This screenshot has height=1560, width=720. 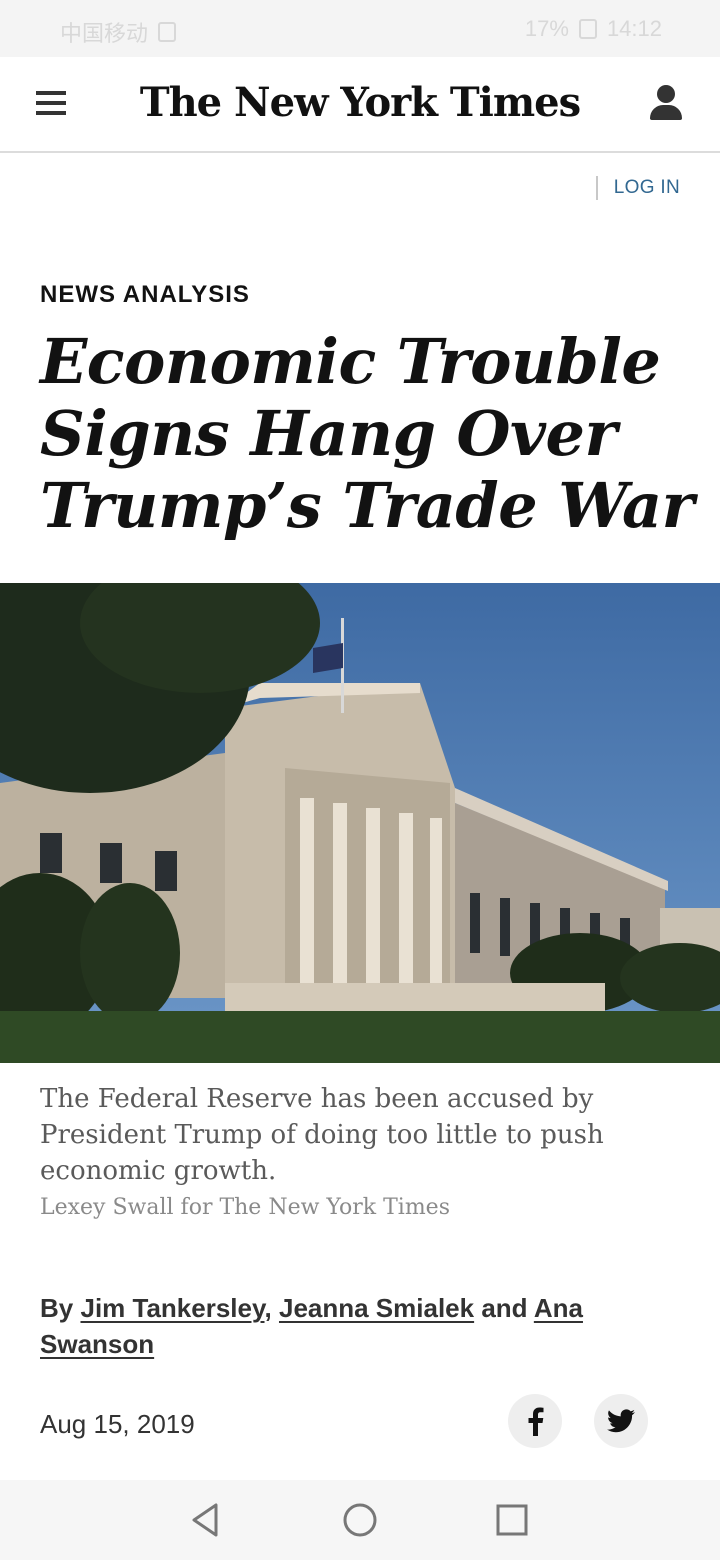 I want to click on account-icon, so click(x=666, y=103).